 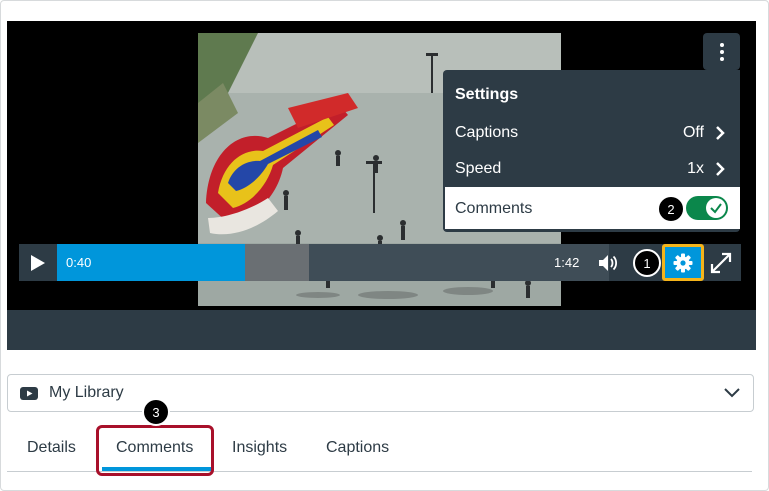 I want to click on comments-toggle, so click(x=707, y=208).